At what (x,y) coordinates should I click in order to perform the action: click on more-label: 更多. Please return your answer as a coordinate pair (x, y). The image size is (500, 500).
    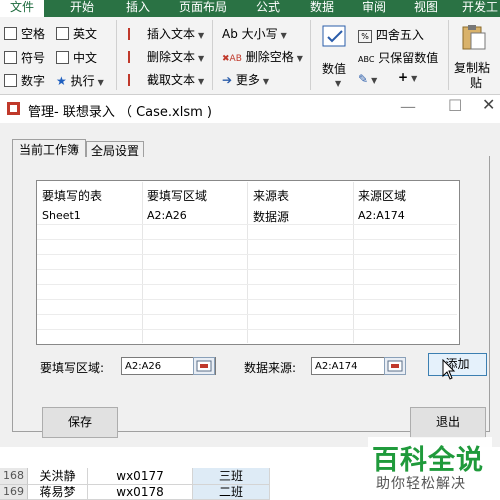
    Looking at the image, I should click on (247, 80).